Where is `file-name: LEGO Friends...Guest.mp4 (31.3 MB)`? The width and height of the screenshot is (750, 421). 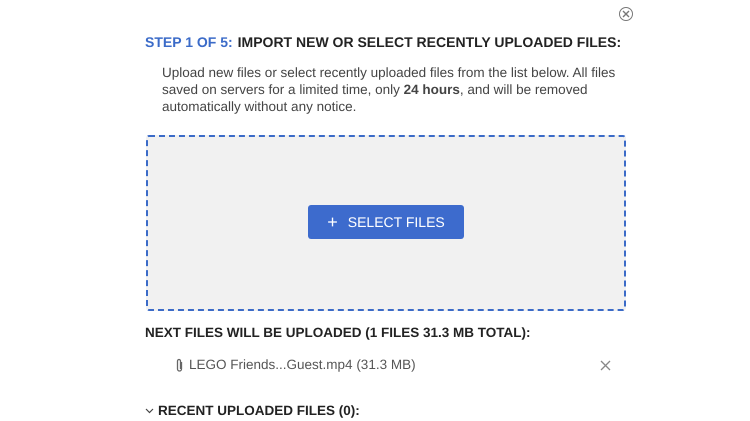 file-name: LEGO Friends...Guest.mp4 (31.3 MB) is located at coordinates (302, 365).